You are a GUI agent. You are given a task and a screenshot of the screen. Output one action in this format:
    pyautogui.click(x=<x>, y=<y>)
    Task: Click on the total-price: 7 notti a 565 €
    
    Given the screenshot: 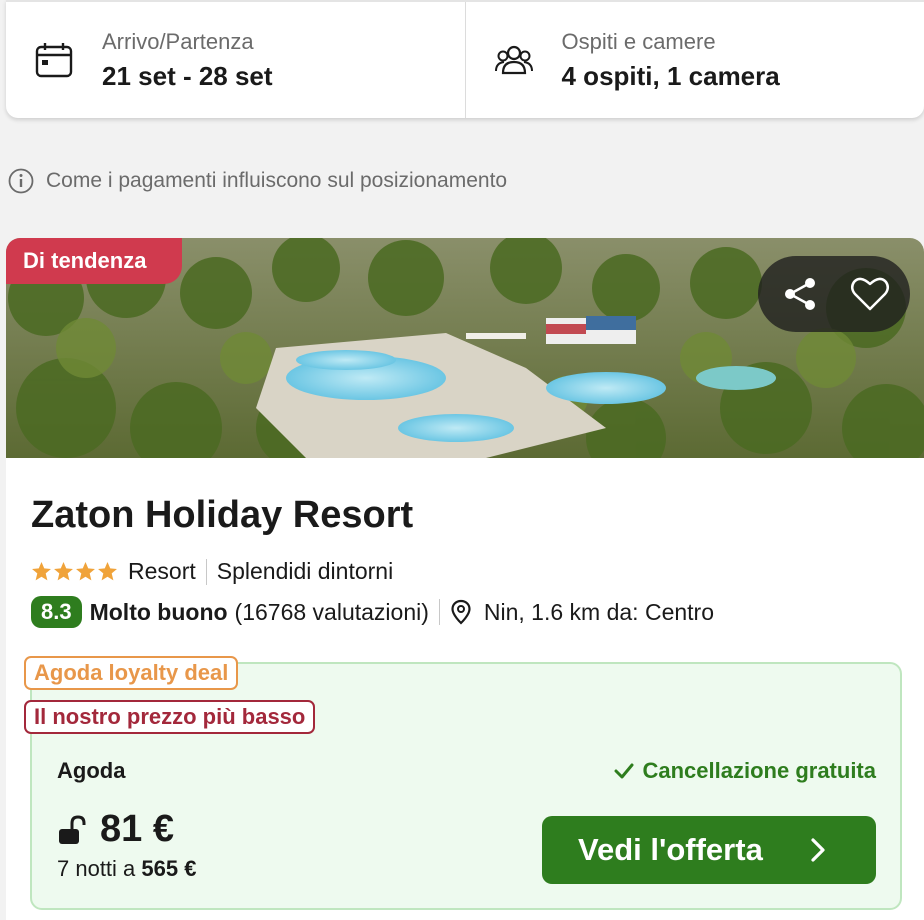 What is the action you would take?
    pyautogui.click(x=126, y=869)
    